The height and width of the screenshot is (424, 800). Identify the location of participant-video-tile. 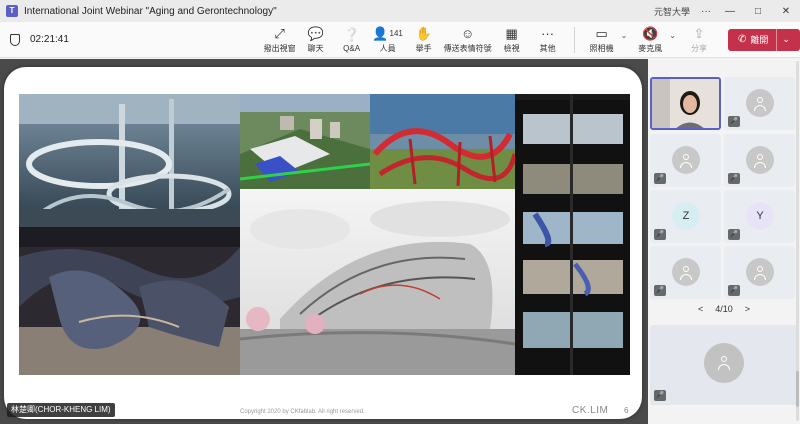
(685, 103).